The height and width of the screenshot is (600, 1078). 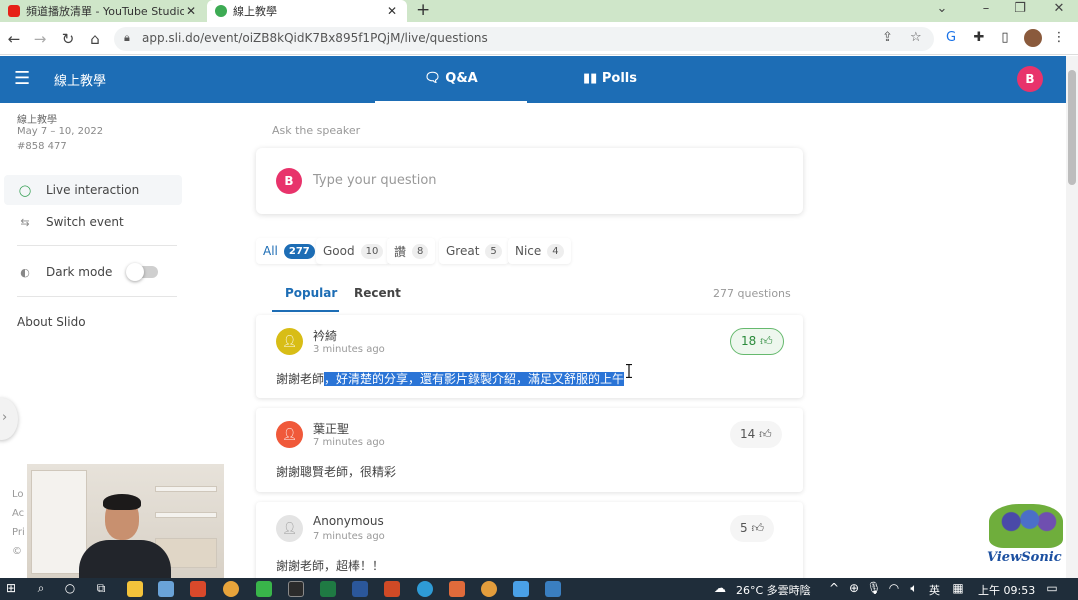 I want to click on youtube-icon, so click(x=14, y=11).